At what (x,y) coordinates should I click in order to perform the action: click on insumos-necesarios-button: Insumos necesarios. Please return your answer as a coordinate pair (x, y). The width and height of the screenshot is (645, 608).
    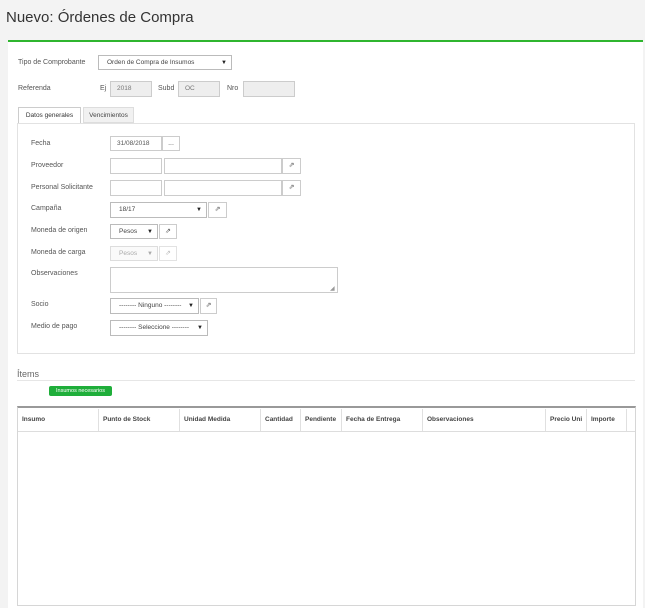
    Looking at the image, I should click on (80, 391).